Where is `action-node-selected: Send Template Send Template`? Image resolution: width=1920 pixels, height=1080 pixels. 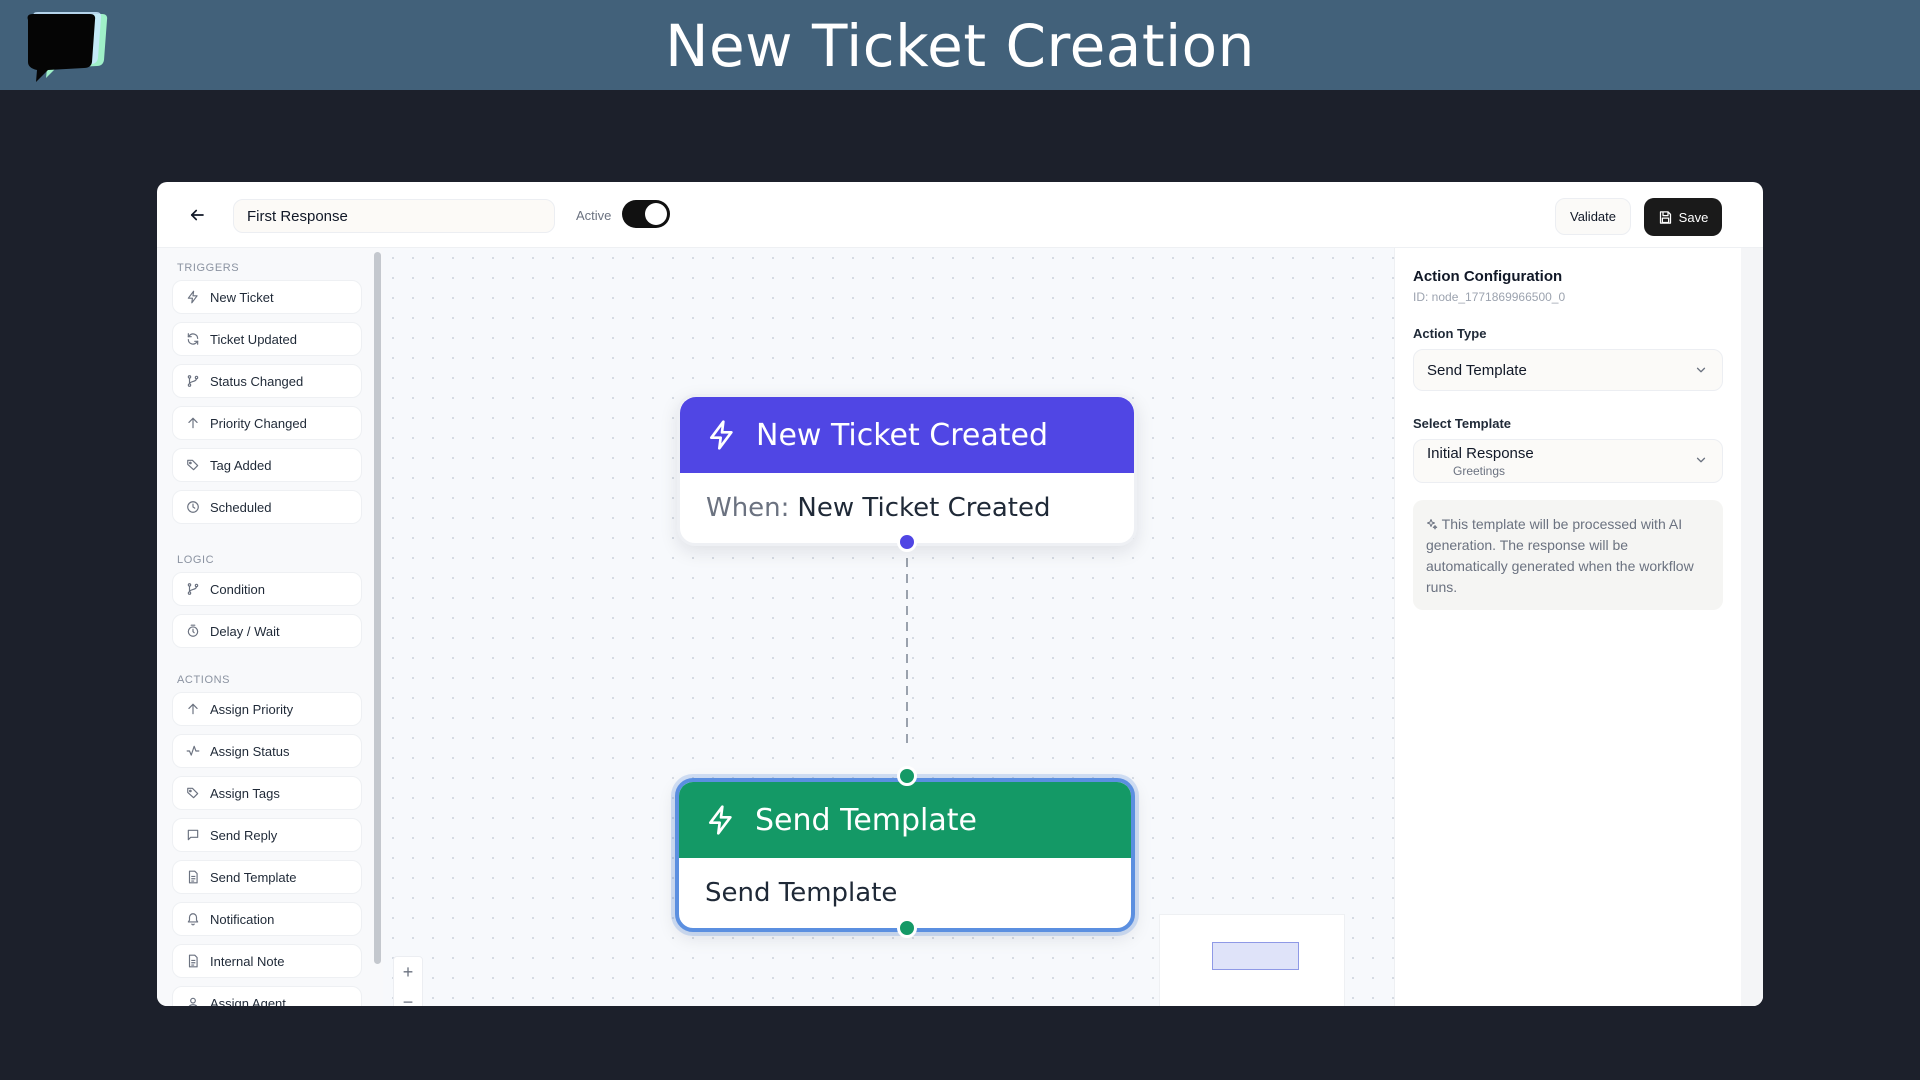 action-node-selected: Send Template Send Template is located at coordinates (905, 855).